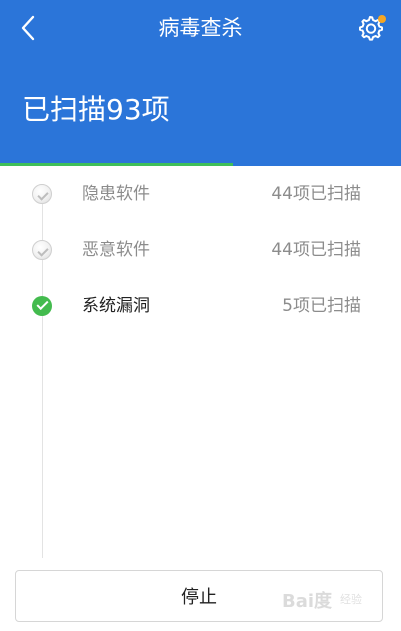 The height and width of the screenshot is (631, 401). What do you see at coordinates (116, 194) in the screenshot?
I see `scan-item-name: 隐患软件` at bounding box center [116, 194].